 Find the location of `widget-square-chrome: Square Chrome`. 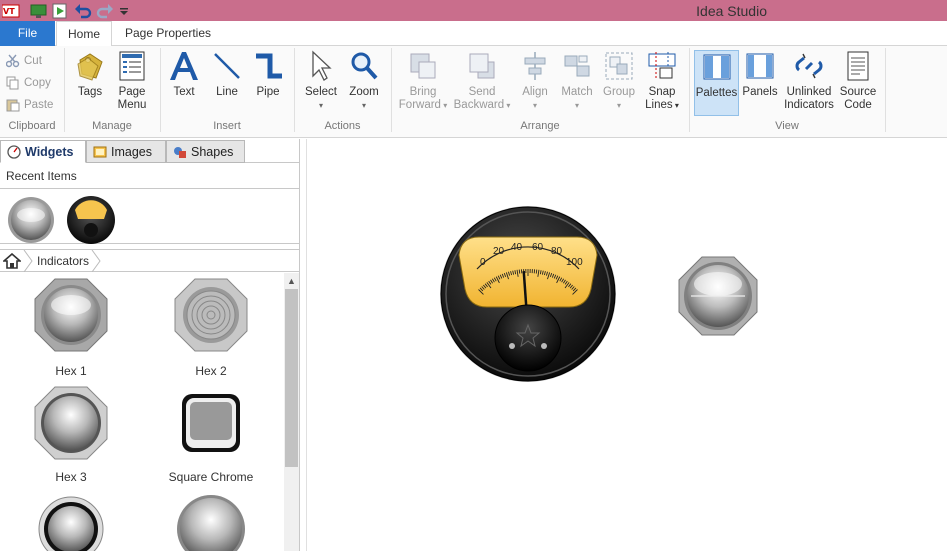

widget-square-chrome: Square Chrome is located at coordinates (211, 434).